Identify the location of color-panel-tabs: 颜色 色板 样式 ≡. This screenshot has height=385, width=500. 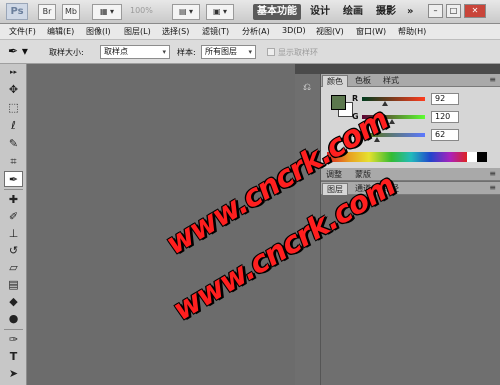
(410, 80).